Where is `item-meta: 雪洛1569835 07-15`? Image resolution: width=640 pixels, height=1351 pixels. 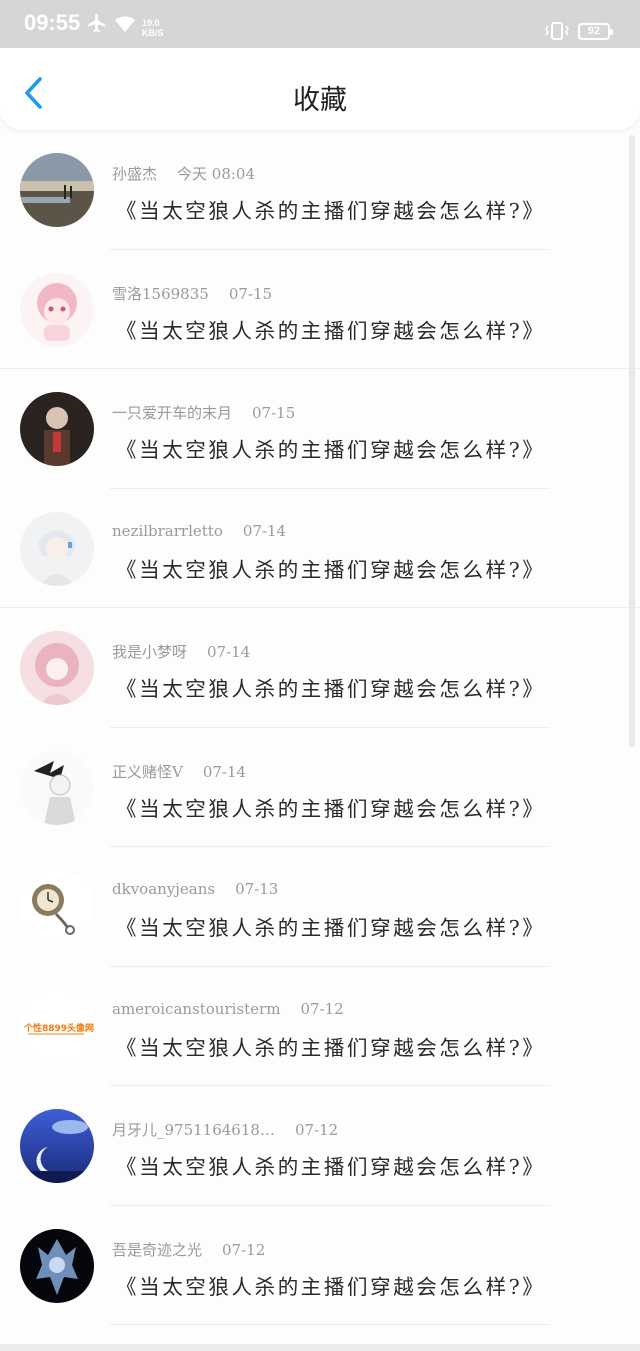 item-meta: 雪洛1569835 07-15 is located at coordinates (192, 293).